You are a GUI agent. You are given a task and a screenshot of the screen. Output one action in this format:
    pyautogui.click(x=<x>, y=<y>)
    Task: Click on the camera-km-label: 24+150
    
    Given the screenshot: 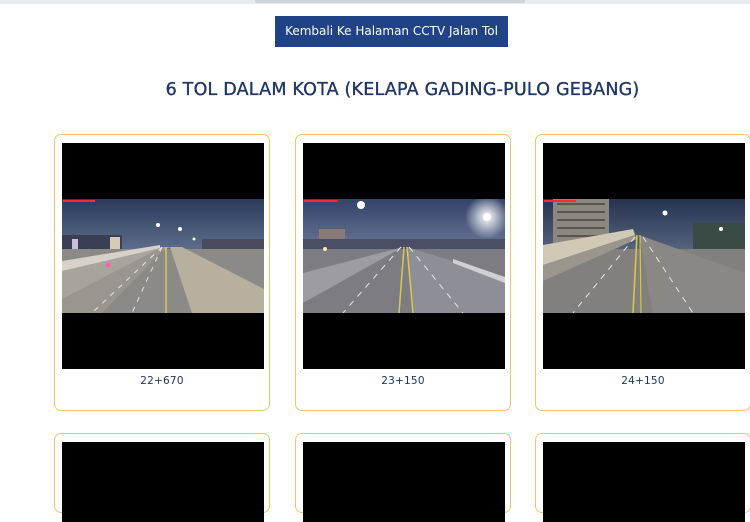 What is the action you would take?
    pyautogui.click(x=643, y=381)
    